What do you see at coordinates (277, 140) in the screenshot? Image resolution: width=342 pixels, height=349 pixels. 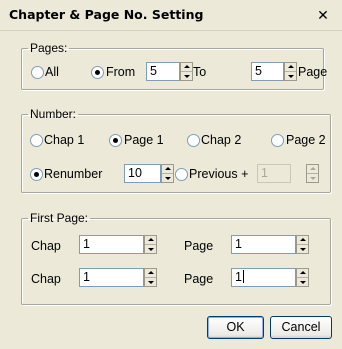 I see `number-page2-radio` at bounding box center [277, 140].